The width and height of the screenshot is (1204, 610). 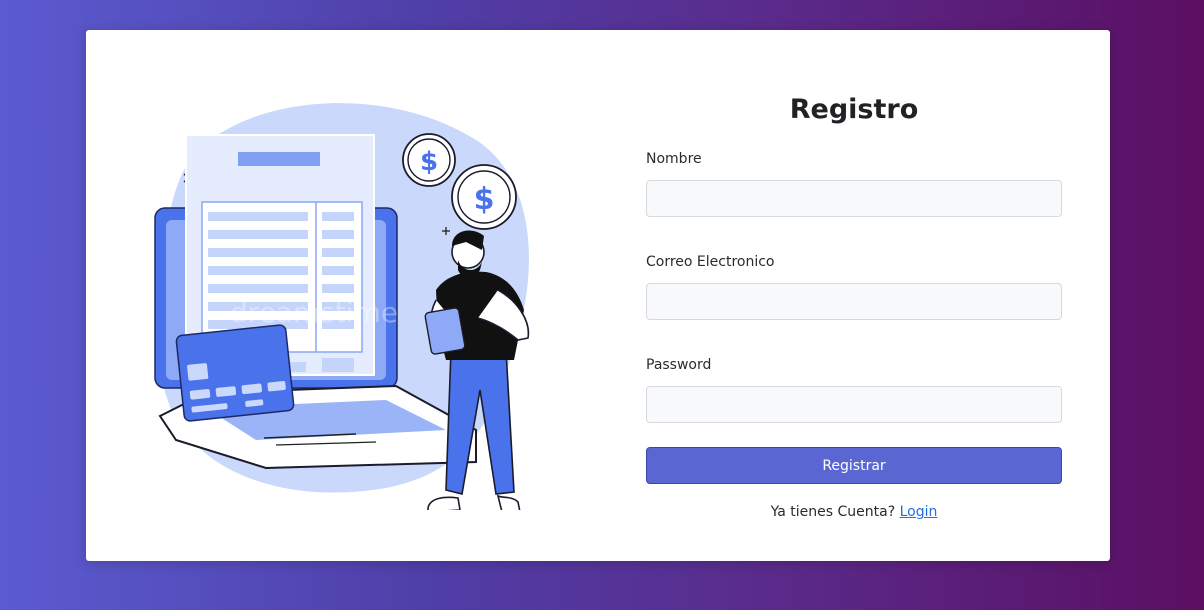 What do you see at coordinates (854, 109) in the screenshot?
I see `form-title: Registro` at bounding box center [854, 109].